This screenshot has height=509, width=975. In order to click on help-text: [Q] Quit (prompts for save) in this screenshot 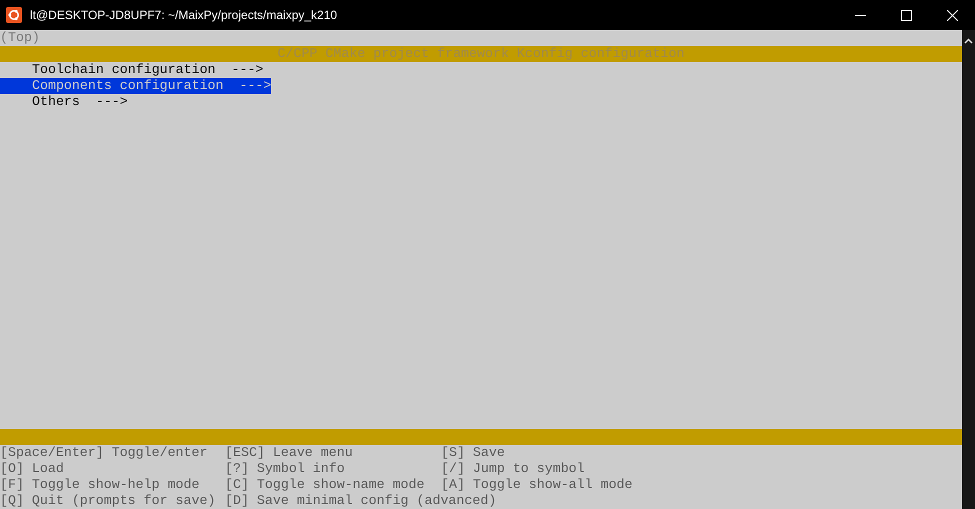, I will do `click(108, 500)`.